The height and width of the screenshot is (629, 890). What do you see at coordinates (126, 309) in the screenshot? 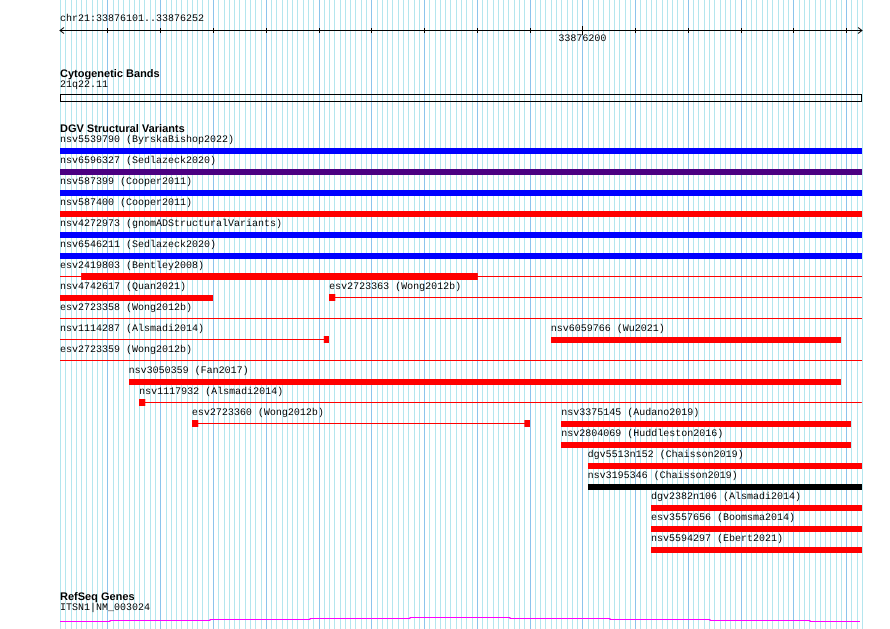
I see `variant-label: esv2723358 (Wong2012b)` at bounding box center [126, 309].